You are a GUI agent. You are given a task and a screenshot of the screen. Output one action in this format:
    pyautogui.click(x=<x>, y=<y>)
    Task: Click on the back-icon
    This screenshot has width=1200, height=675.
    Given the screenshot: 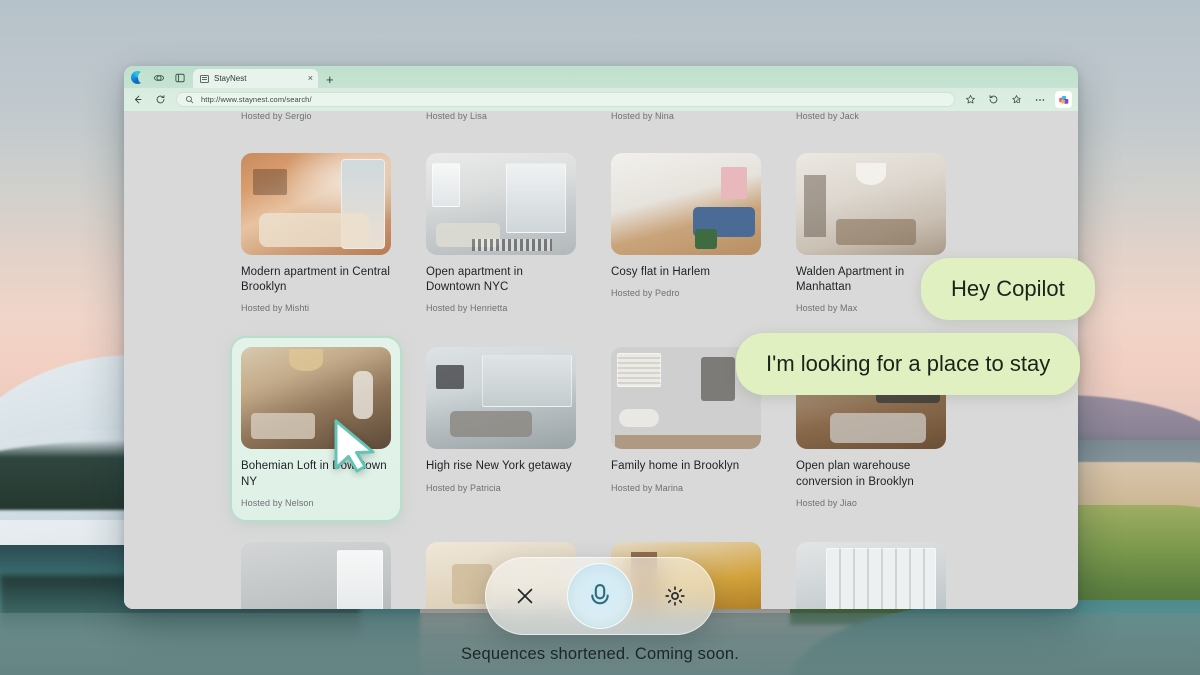 What is the action you would take?
    pyautogui.click(x=137, y=99)
    